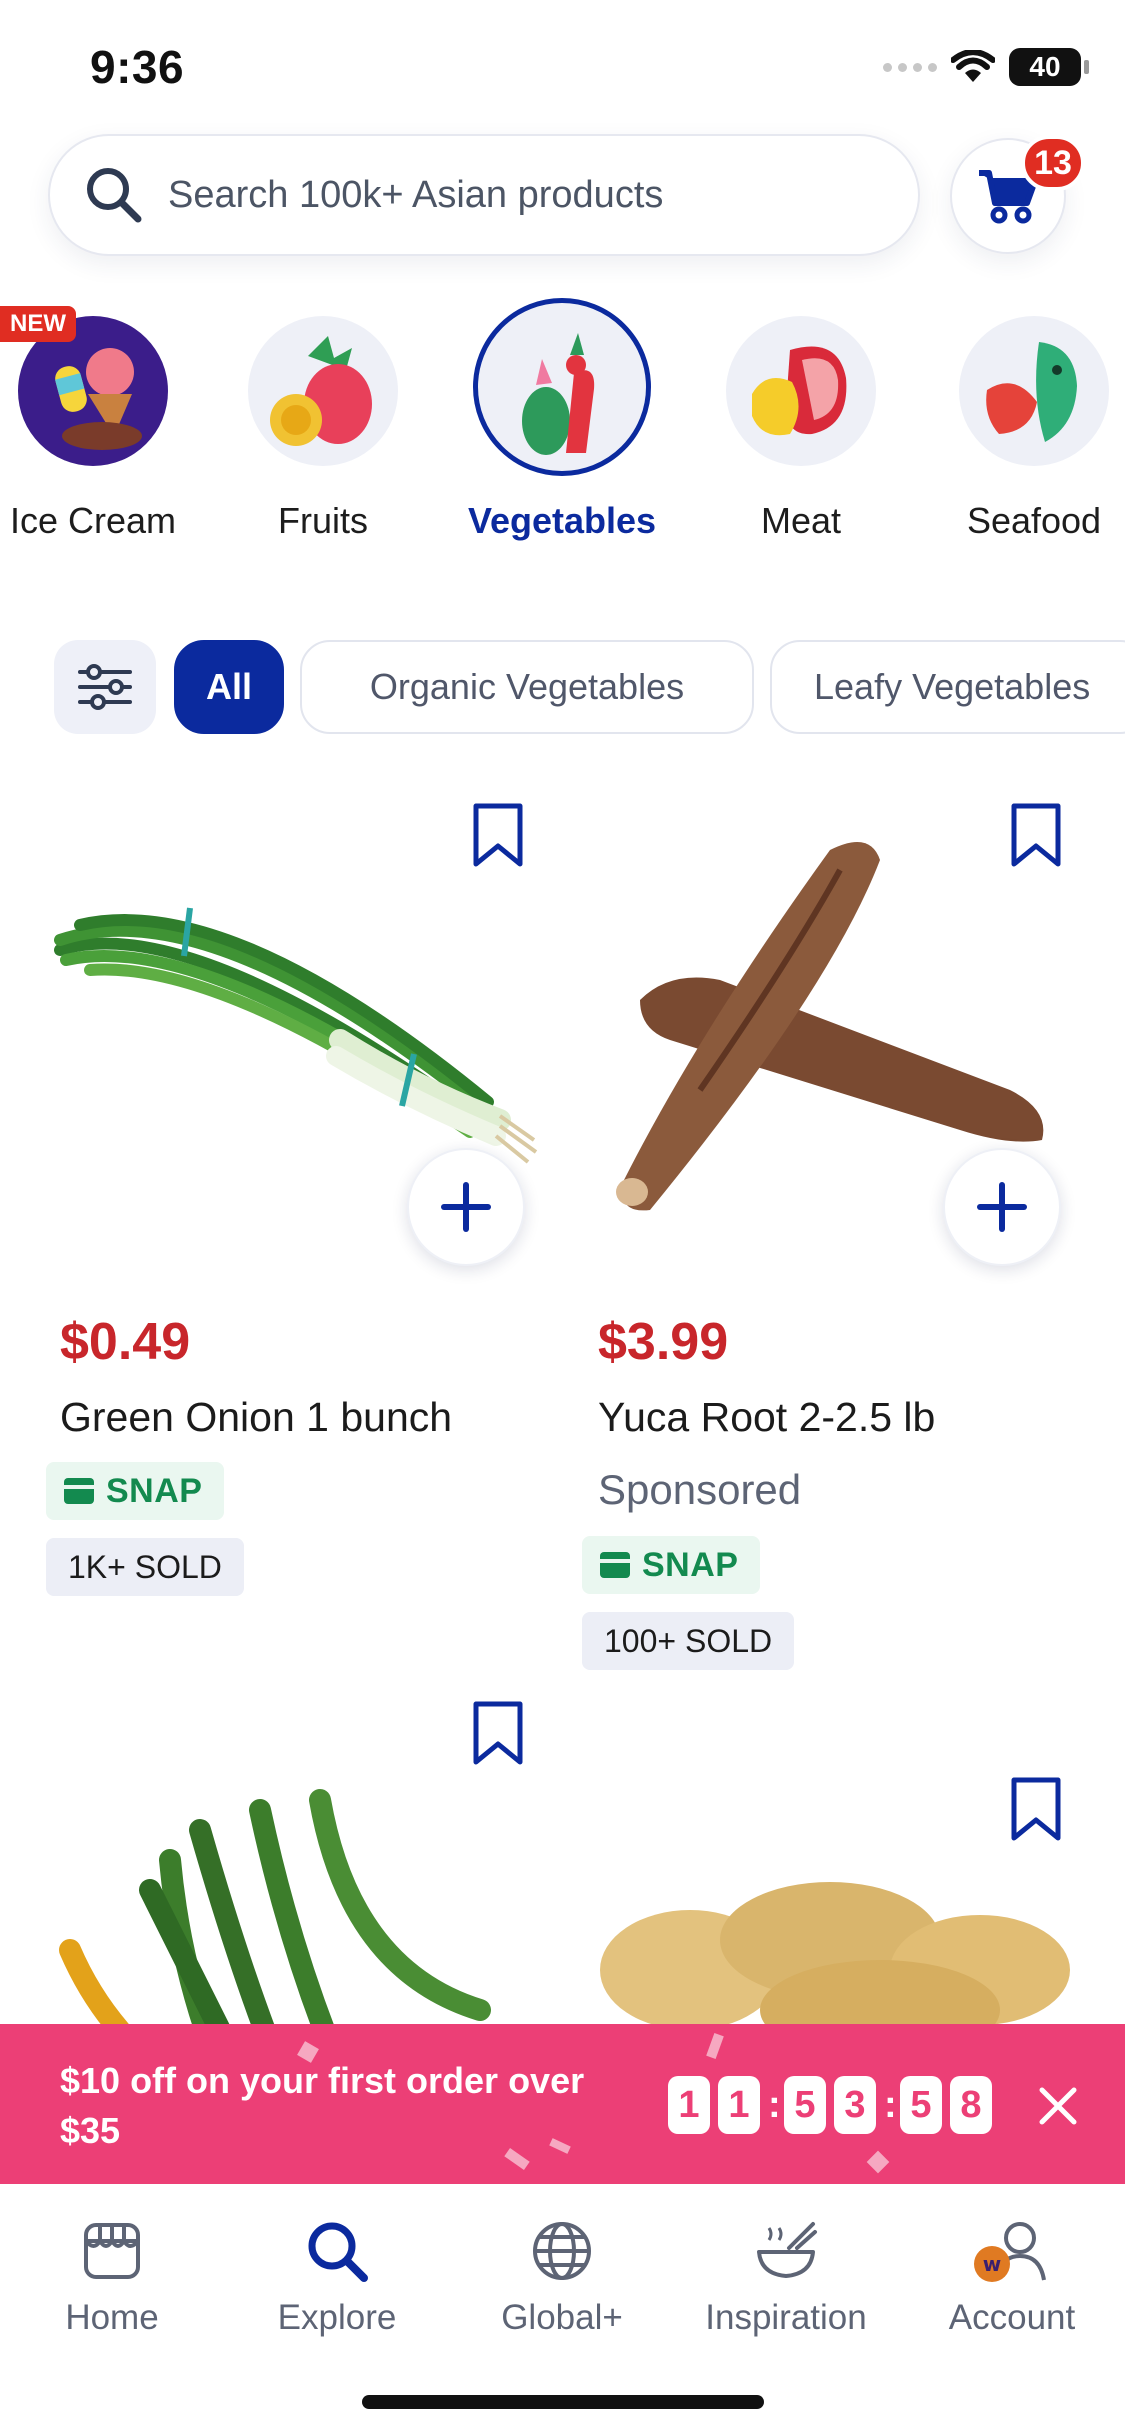 The width and height of the screenshot is (1125, 2436). Describe the element at coordinates (700, 1489) in the screenshot. I see `sponsored-label: Sponsored` at that location.